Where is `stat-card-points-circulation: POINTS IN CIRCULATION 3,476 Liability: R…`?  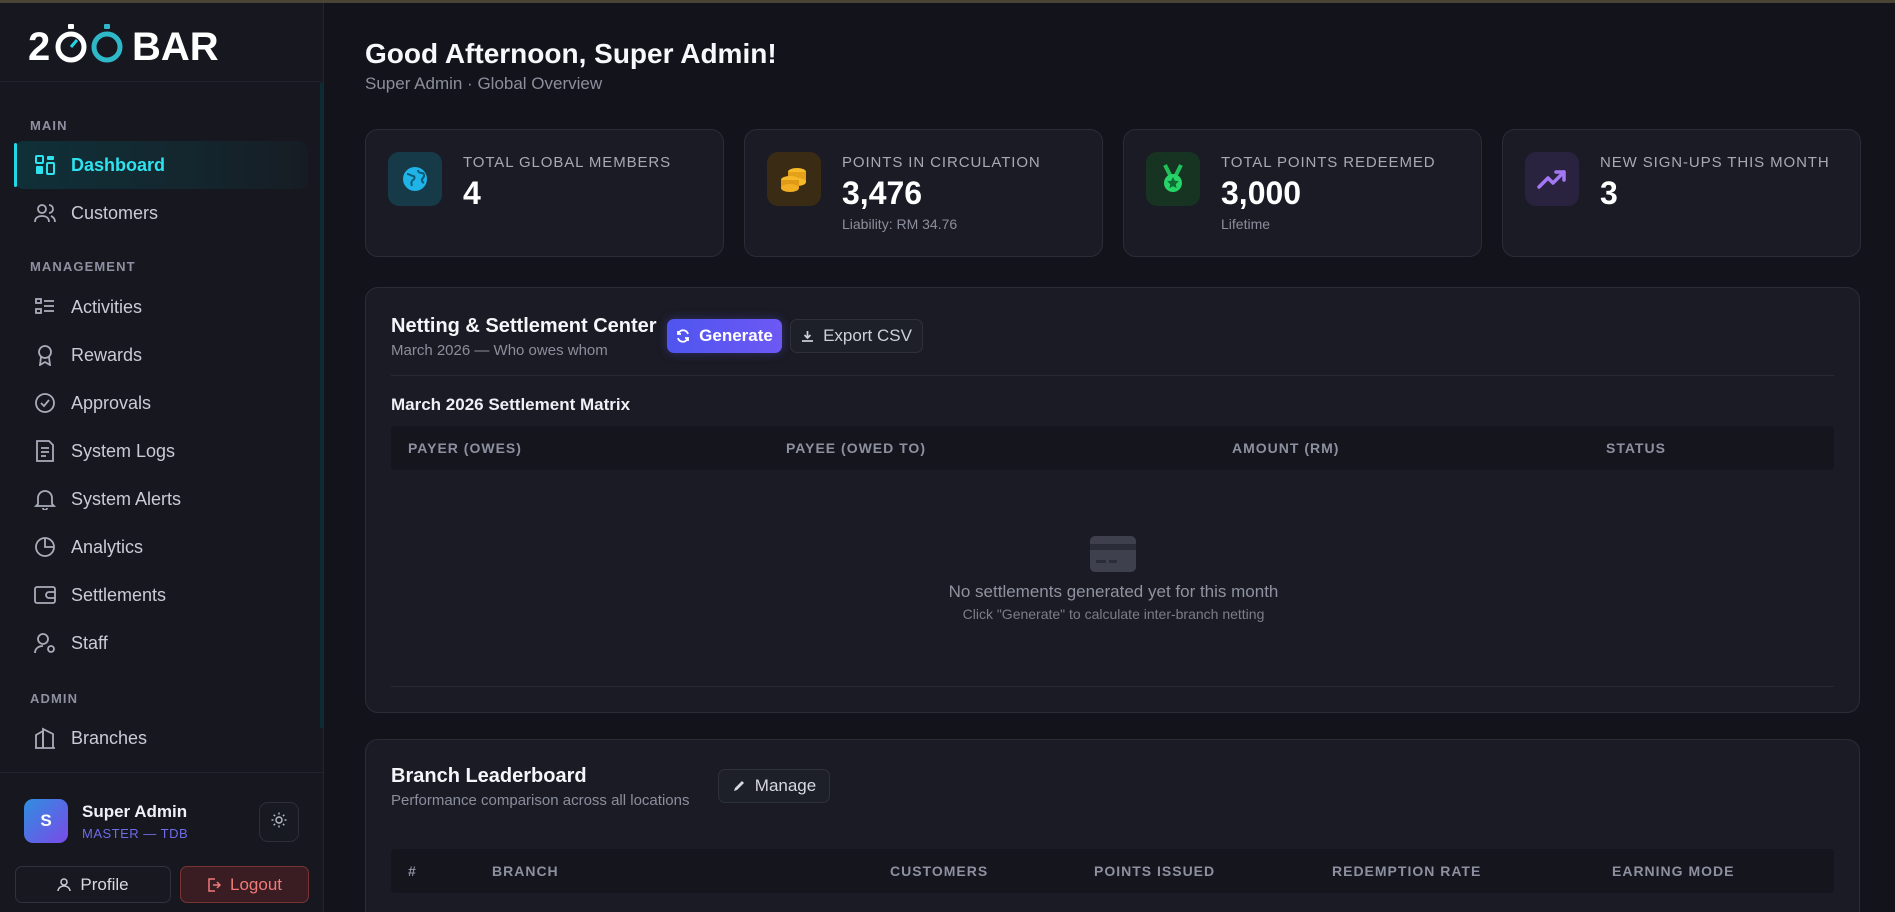 stat-card-points-circulation: POINTS IN CIRCULATION 3,476 Liability: R… is located at coordinates (923, 193).